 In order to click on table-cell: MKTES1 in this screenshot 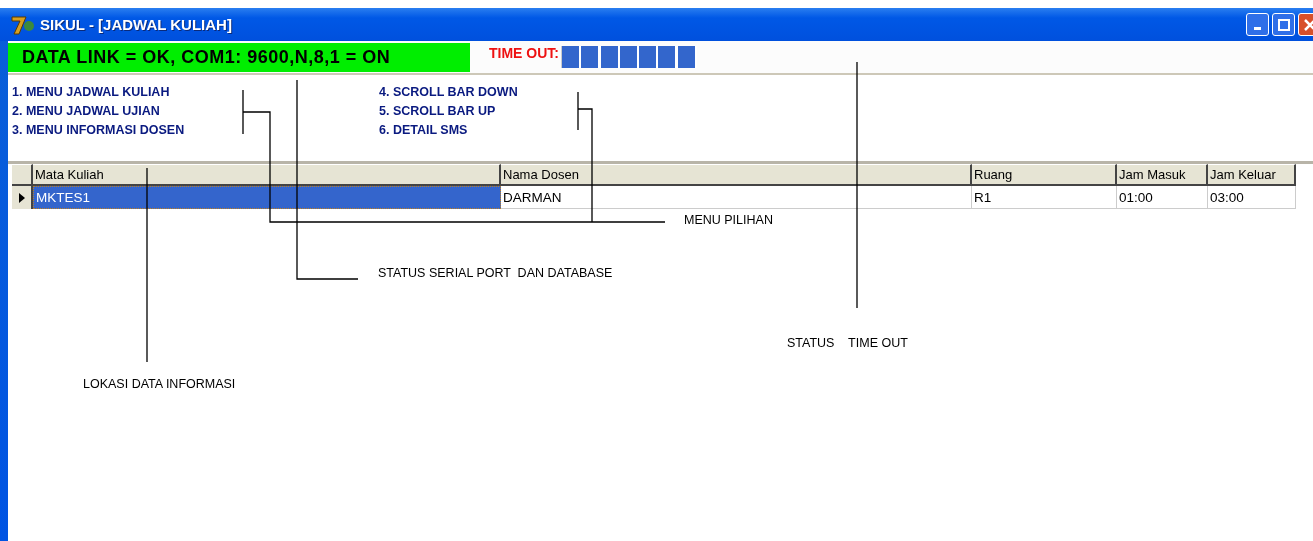, I will do `click(267, 197)`.